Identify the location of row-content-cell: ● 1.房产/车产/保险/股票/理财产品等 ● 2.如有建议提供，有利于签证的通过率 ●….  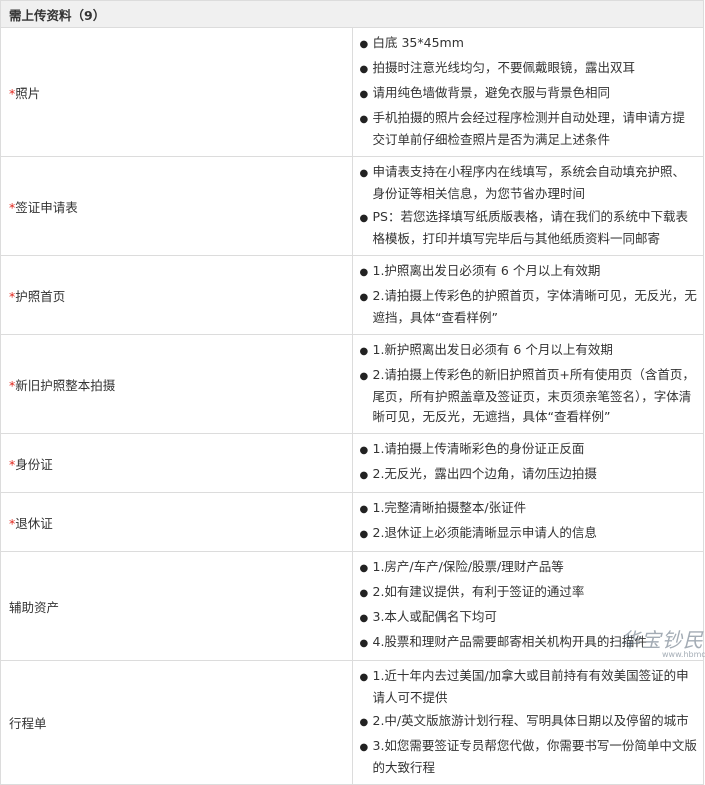
(527, 606).